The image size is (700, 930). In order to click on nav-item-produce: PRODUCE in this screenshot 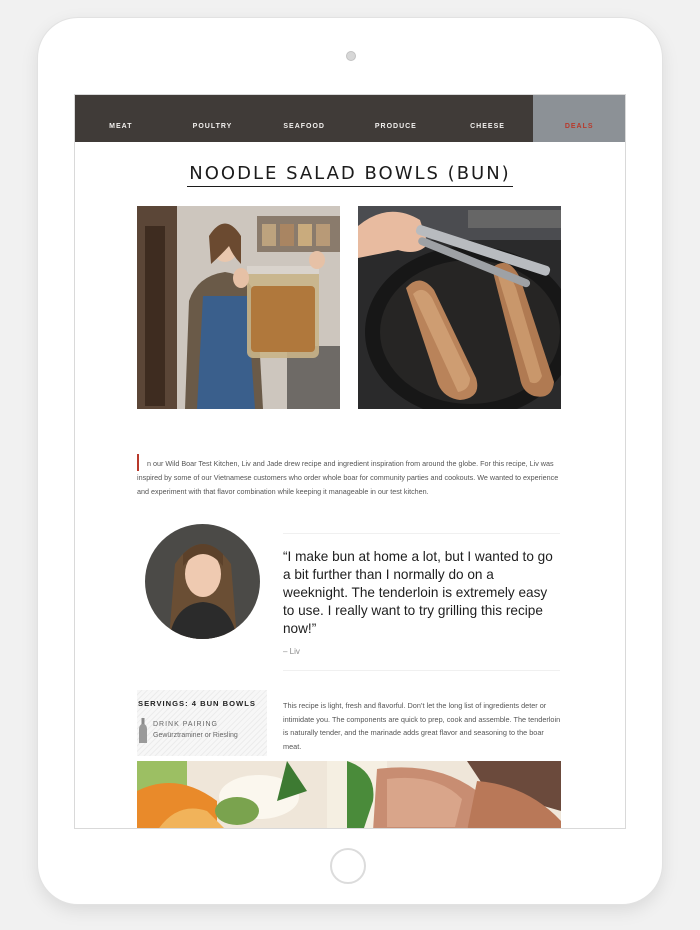, I will do `click(396, 118)`.